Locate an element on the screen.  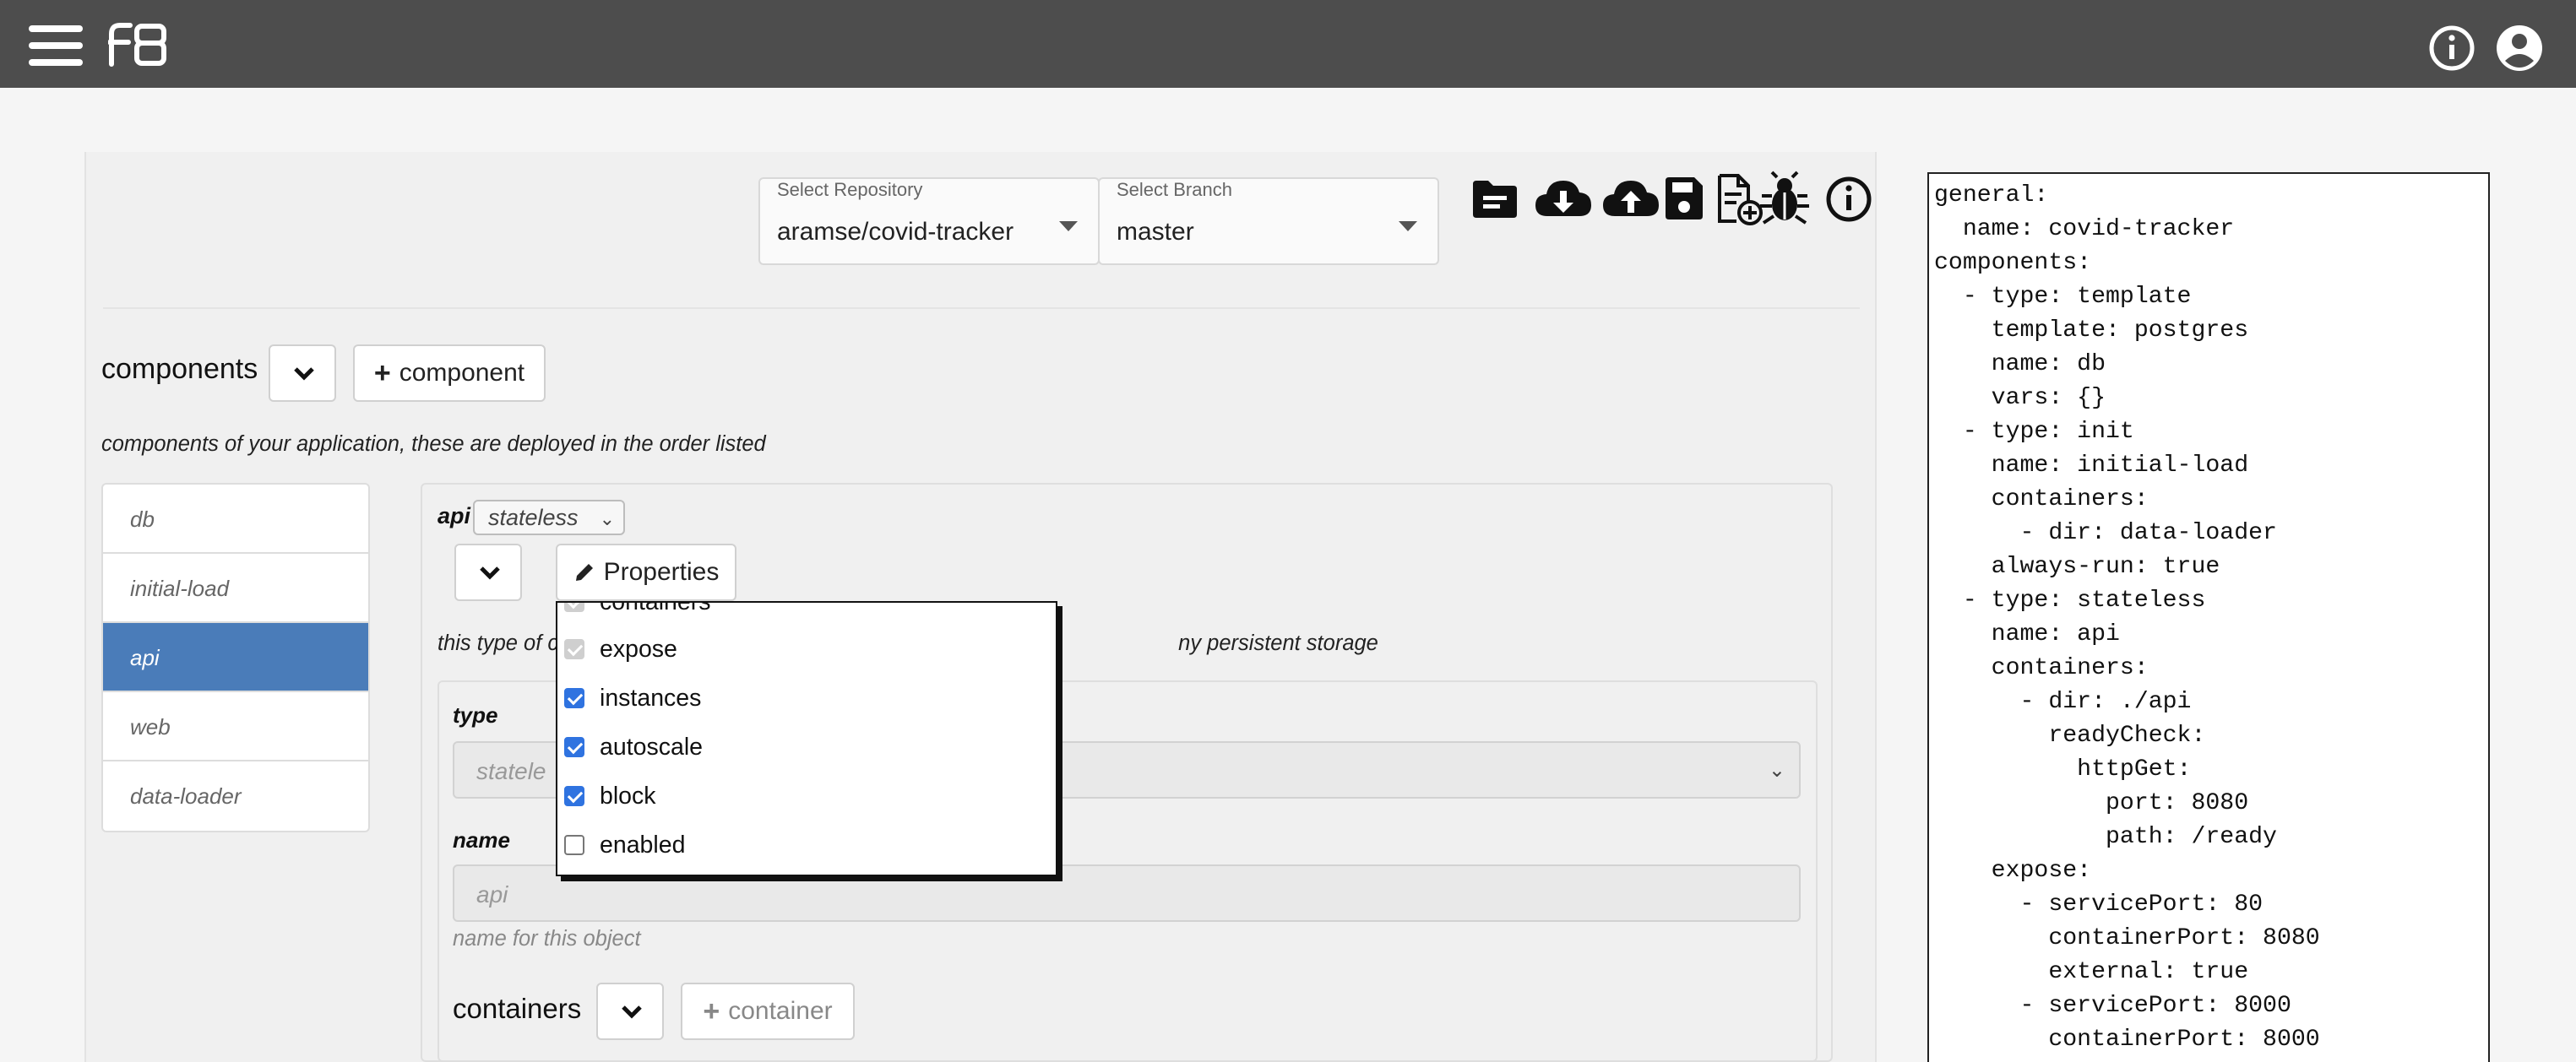
cloud-download-icon is located at coordinates (1563, 198).